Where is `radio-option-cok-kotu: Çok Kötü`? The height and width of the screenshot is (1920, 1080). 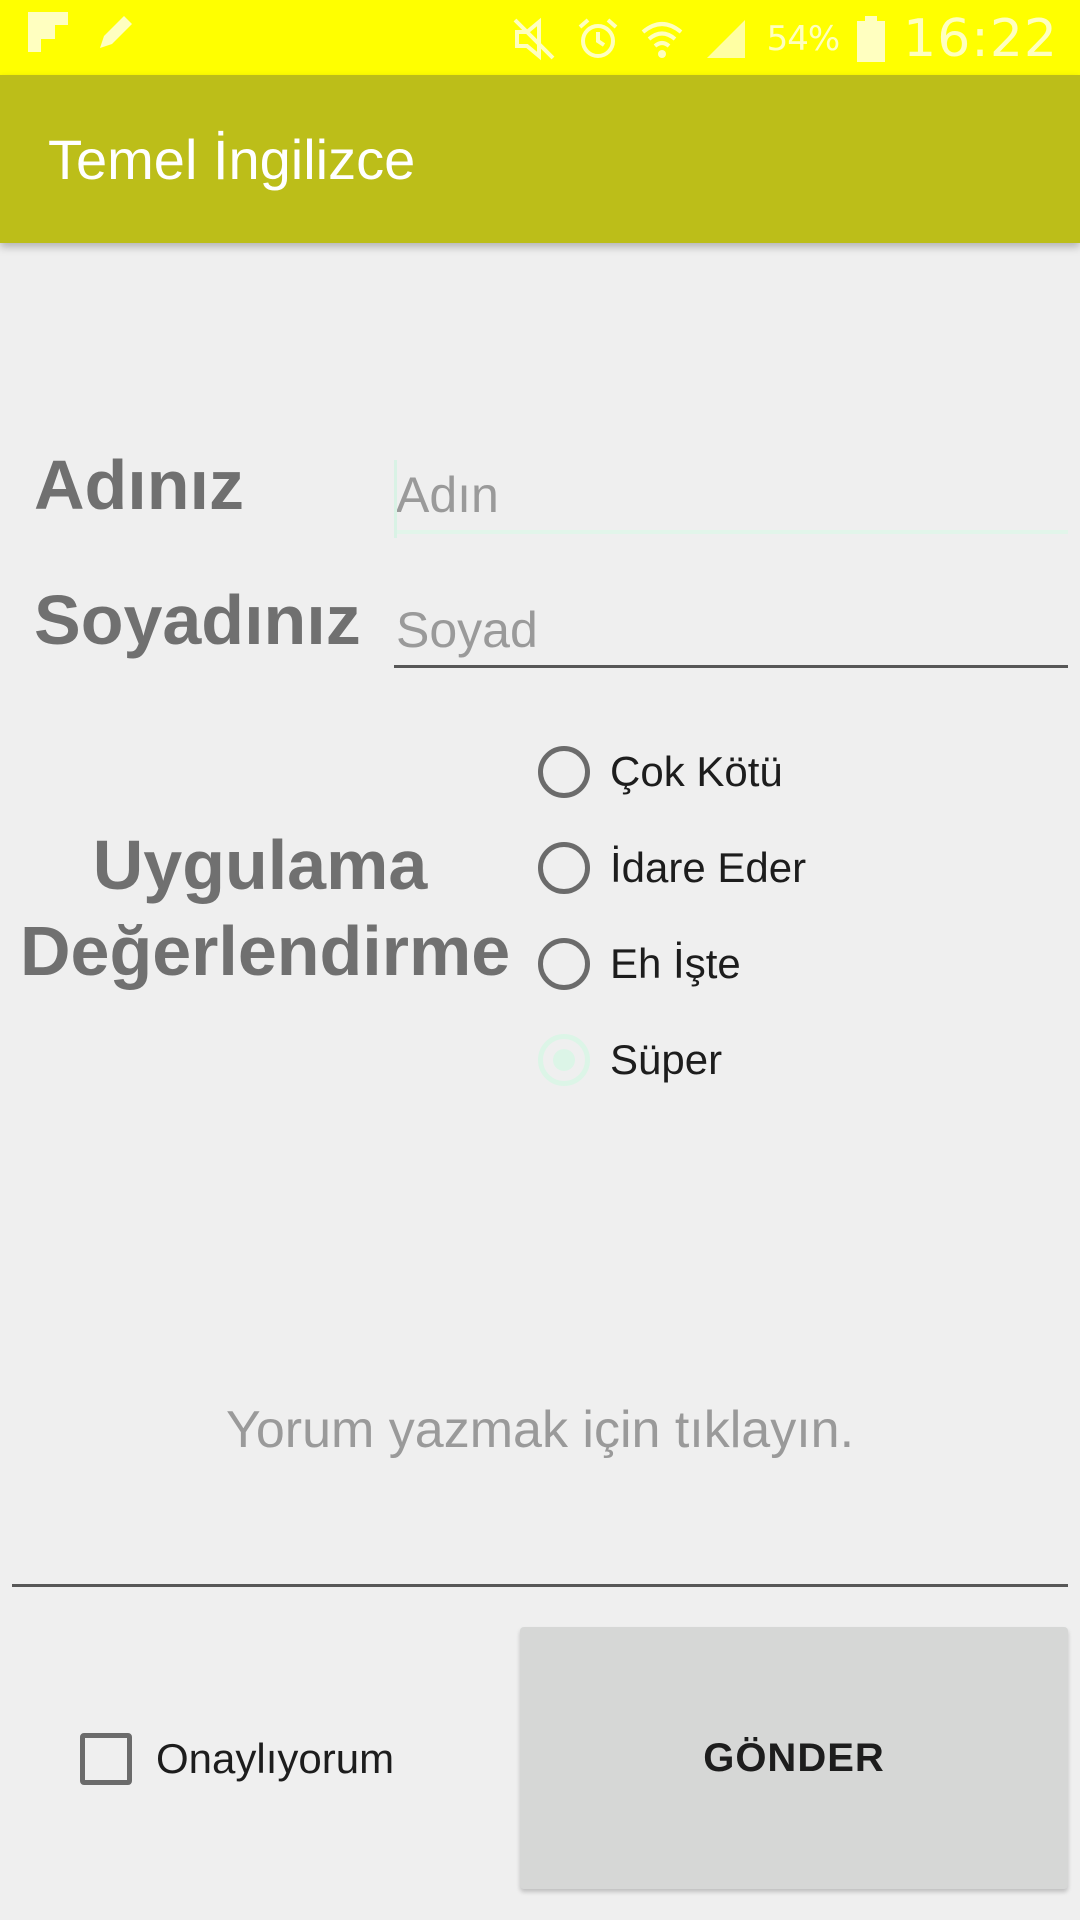 radio-option-cok-kotu: Çok Kötü is located at coordinates (672, 772).